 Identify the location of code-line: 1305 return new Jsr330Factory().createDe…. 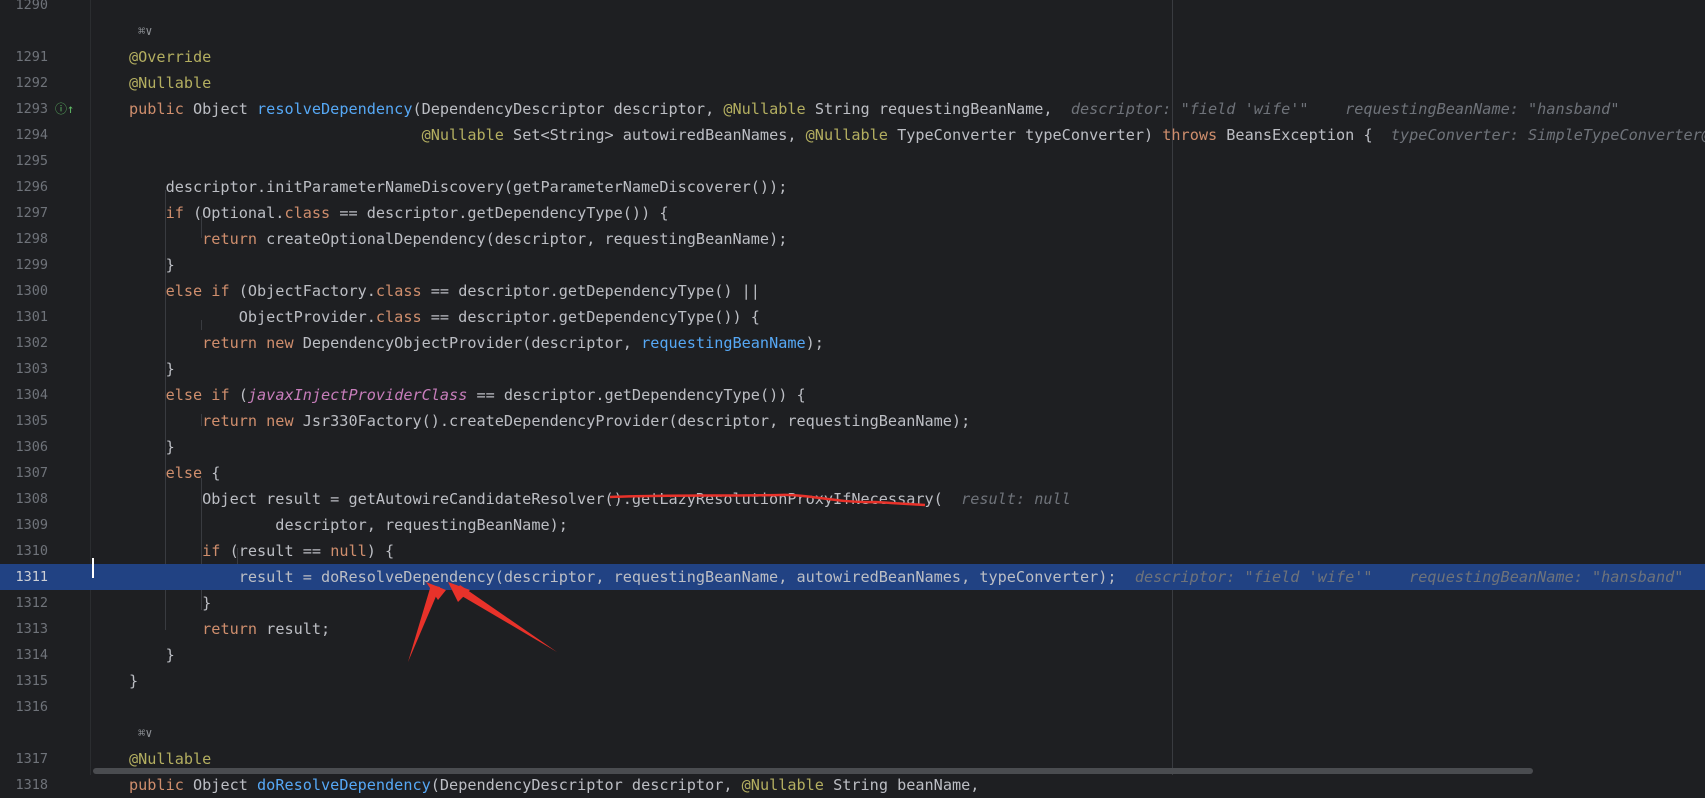
(852, 421).